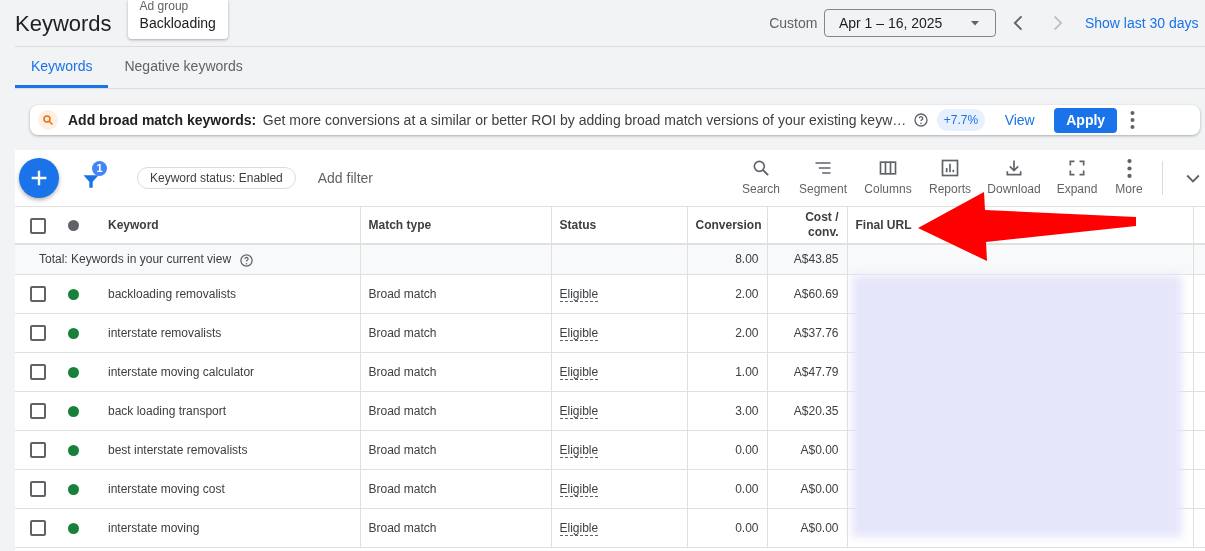  What do you see at coordinates (73, 226) in the screenshot?
I see `status-dot` at bounding box center [73, 226].